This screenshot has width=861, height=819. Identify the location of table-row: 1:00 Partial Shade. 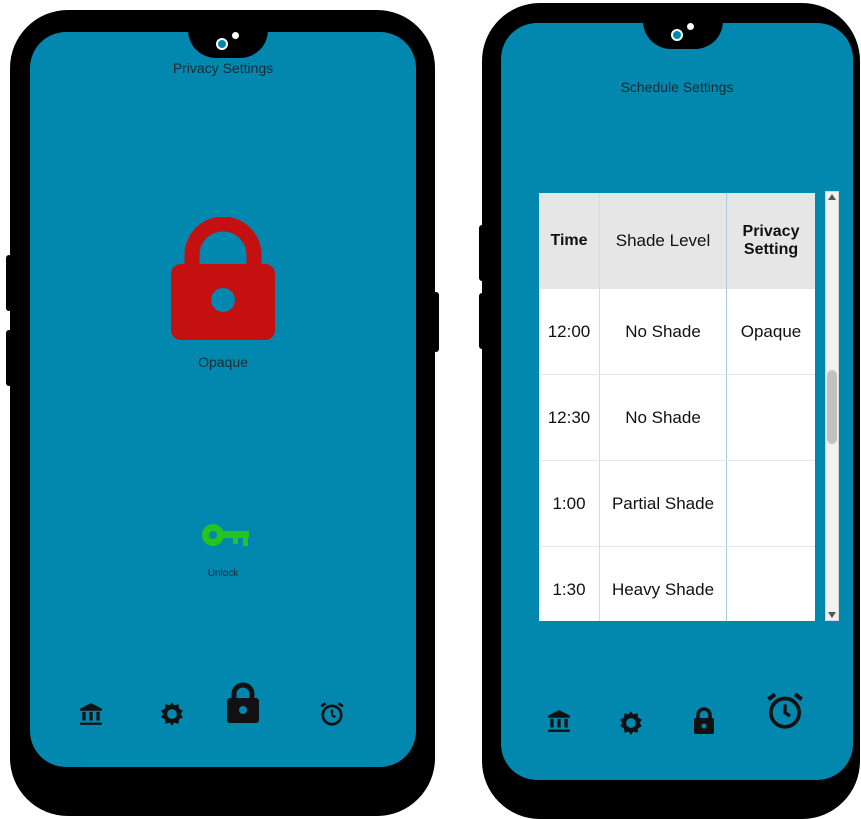
(677, 503).